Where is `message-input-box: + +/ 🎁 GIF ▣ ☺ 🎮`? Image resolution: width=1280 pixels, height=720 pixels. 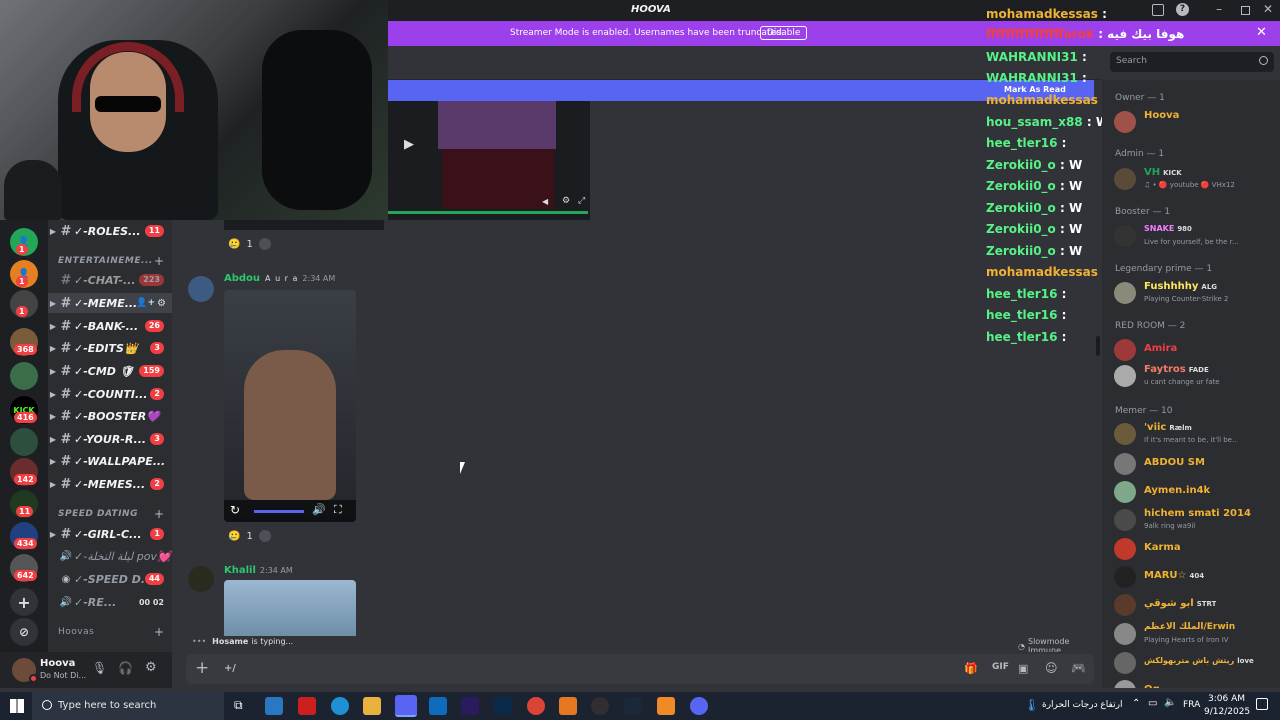 message-input-box: + +/ 🎁 GIF ▣ ☺ 🎮 is located at coordinates (640, 669).